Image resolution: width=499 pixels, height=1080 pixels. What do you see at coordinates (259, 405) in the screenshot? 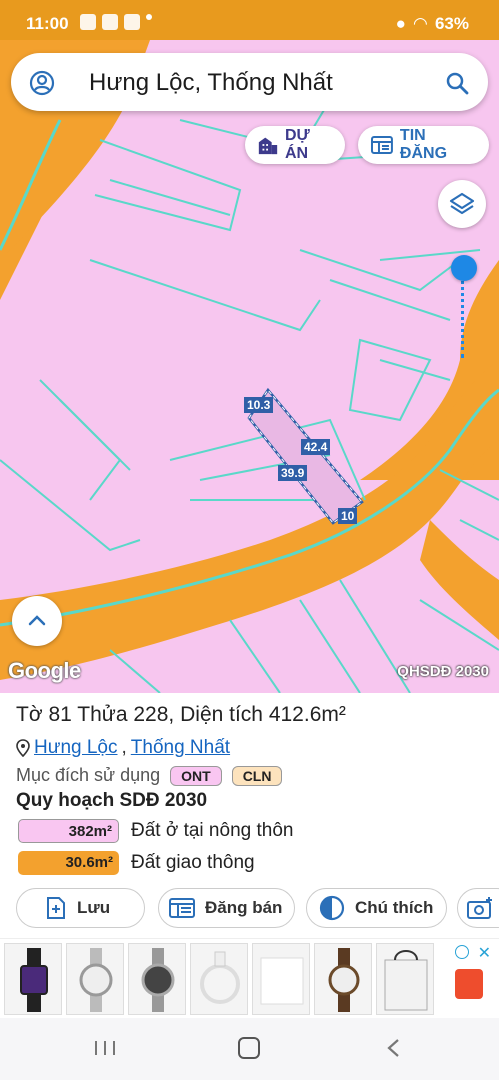
I see `dimension-label-top: 10.3` at bounding box center [259, 405].